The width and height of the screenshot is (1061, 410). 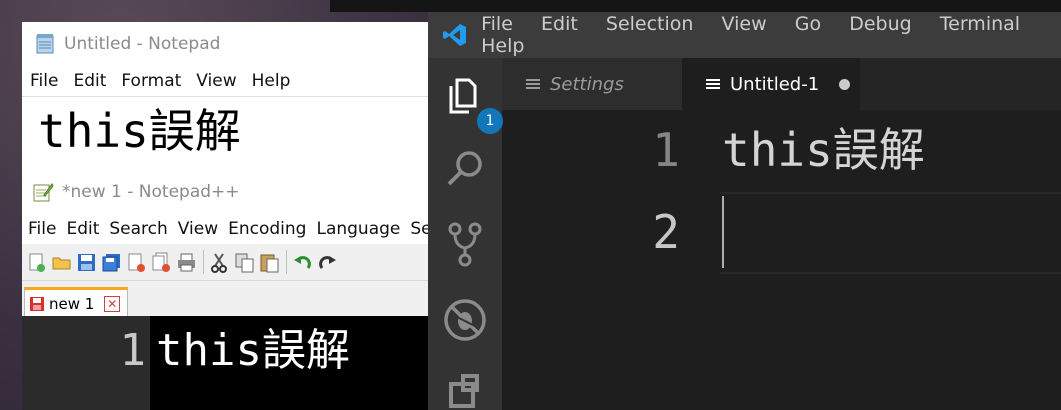 I want to click on extensions-icon, so click(x=464, y=391).